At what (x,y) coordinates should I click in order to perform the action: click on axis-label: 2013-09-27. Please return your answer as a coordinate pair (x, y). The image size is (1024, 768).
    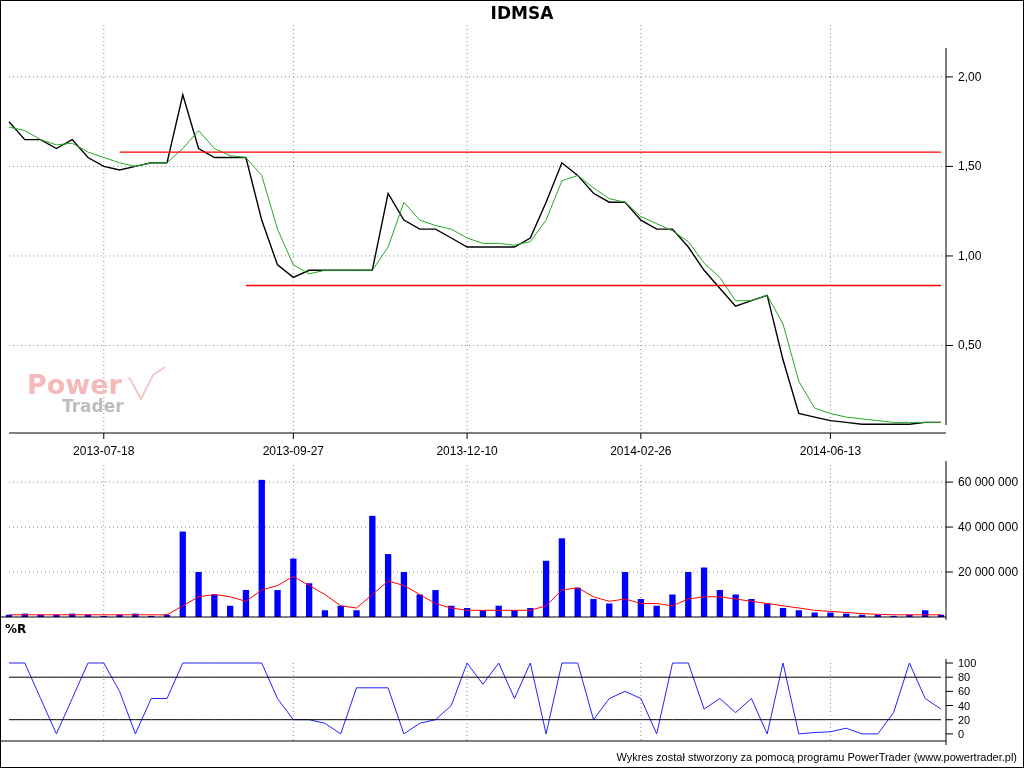
    Looking at the image, I should click on (293, 450).